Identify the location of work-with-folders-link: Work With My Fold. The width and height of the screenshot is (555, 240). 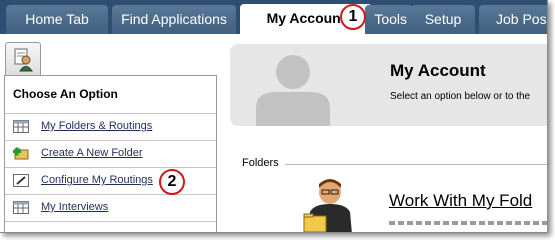
(460, 201).